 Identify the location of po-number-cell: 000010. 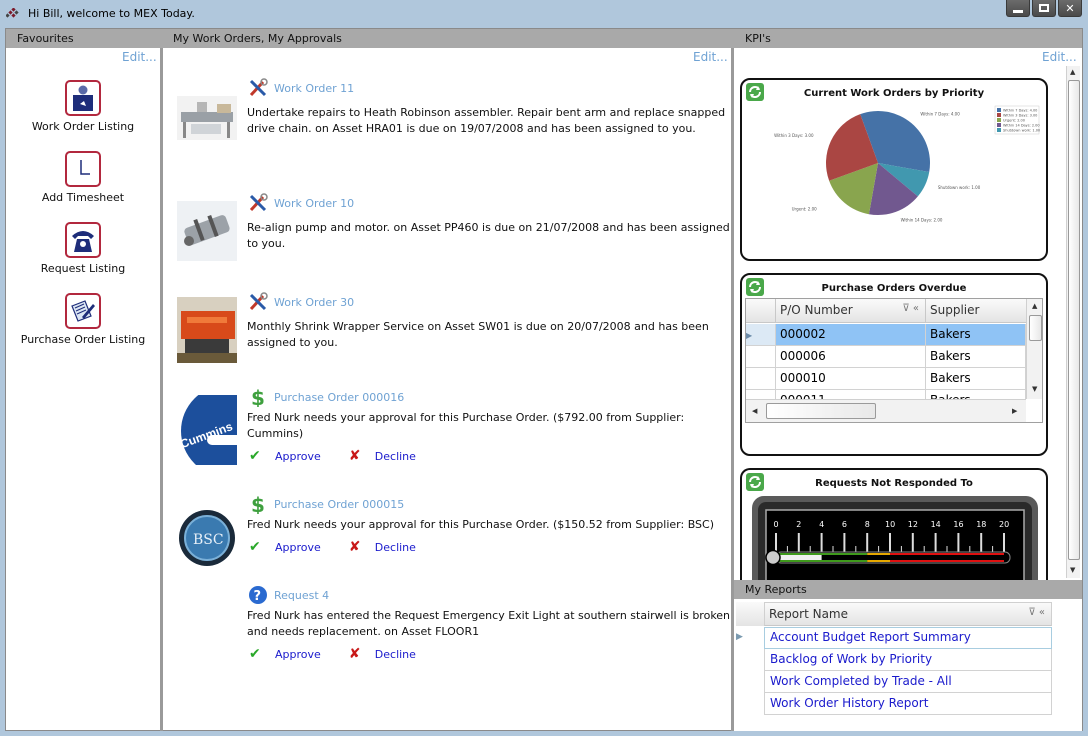
(851, 379).